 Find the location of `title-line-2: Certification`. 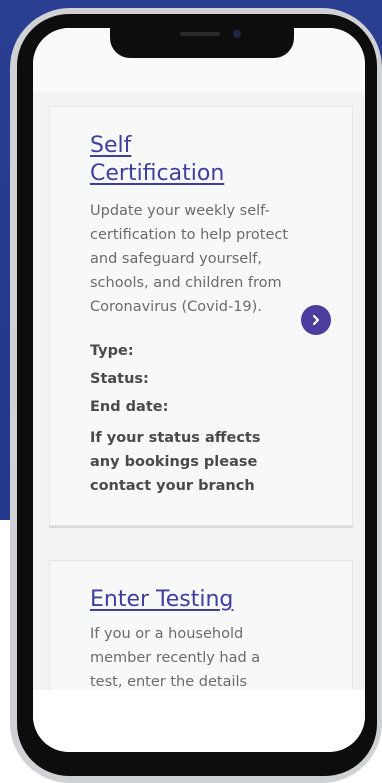

title-line-2: Certification is located at coordinates (157, 173).